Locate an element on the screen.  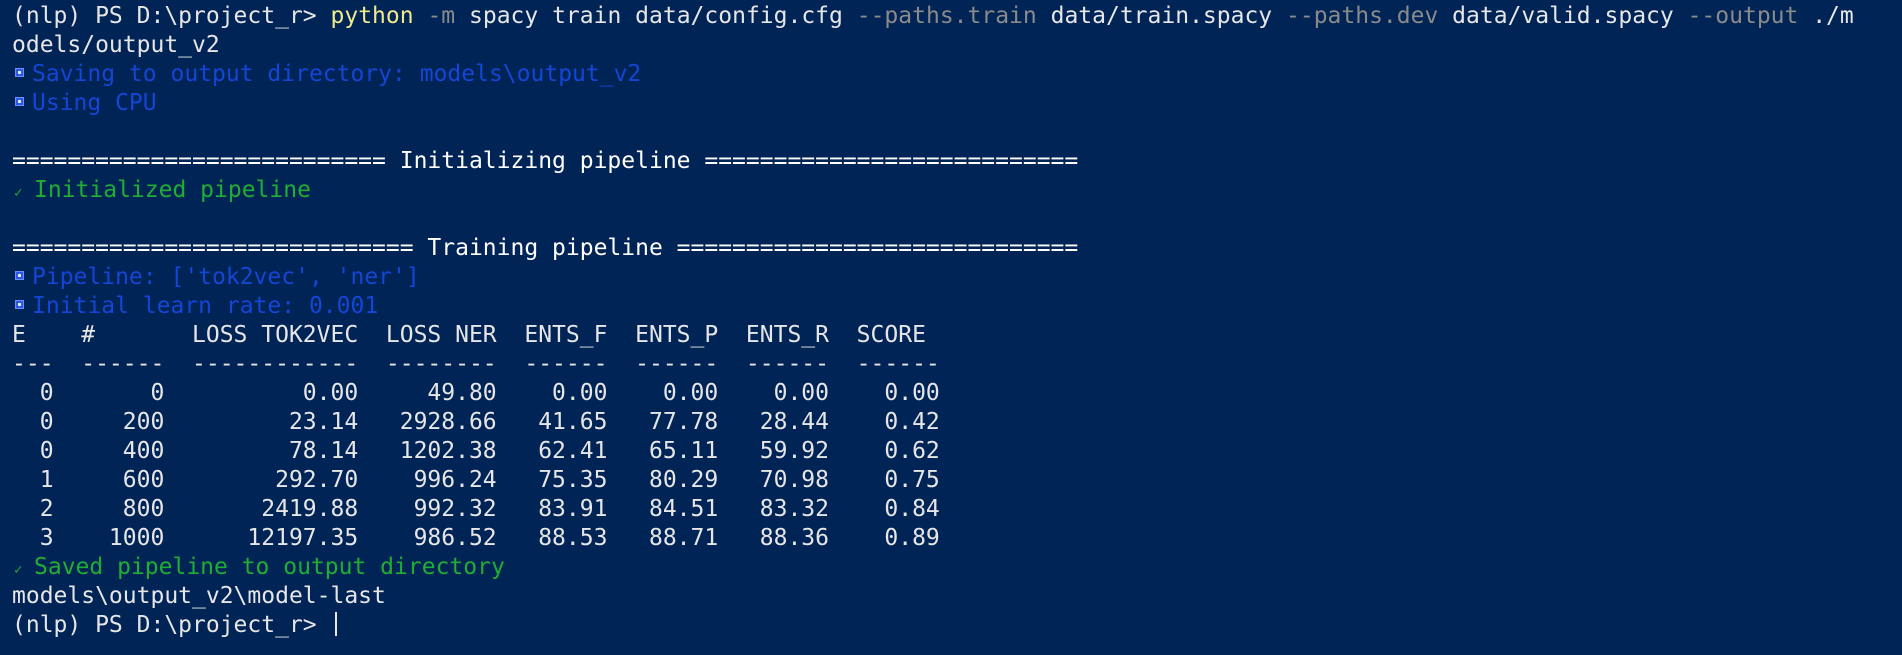
info-text: Using CPU is located at coordinates (94, 103).